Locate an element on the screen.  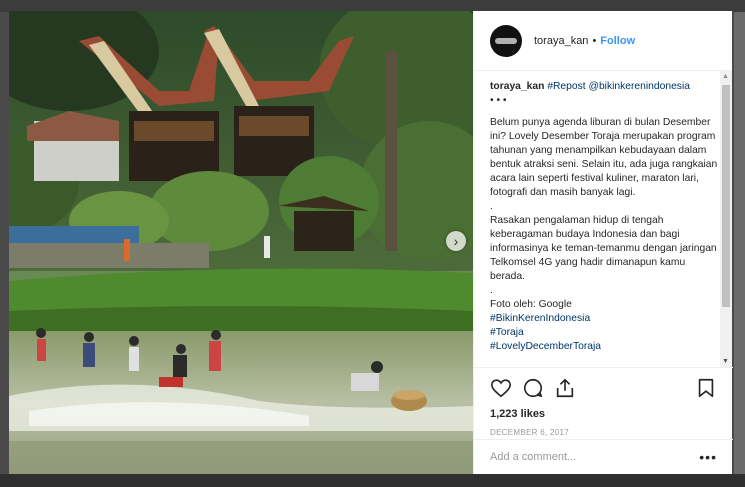
comment-box: ••• is located at coordinates (603, 456).